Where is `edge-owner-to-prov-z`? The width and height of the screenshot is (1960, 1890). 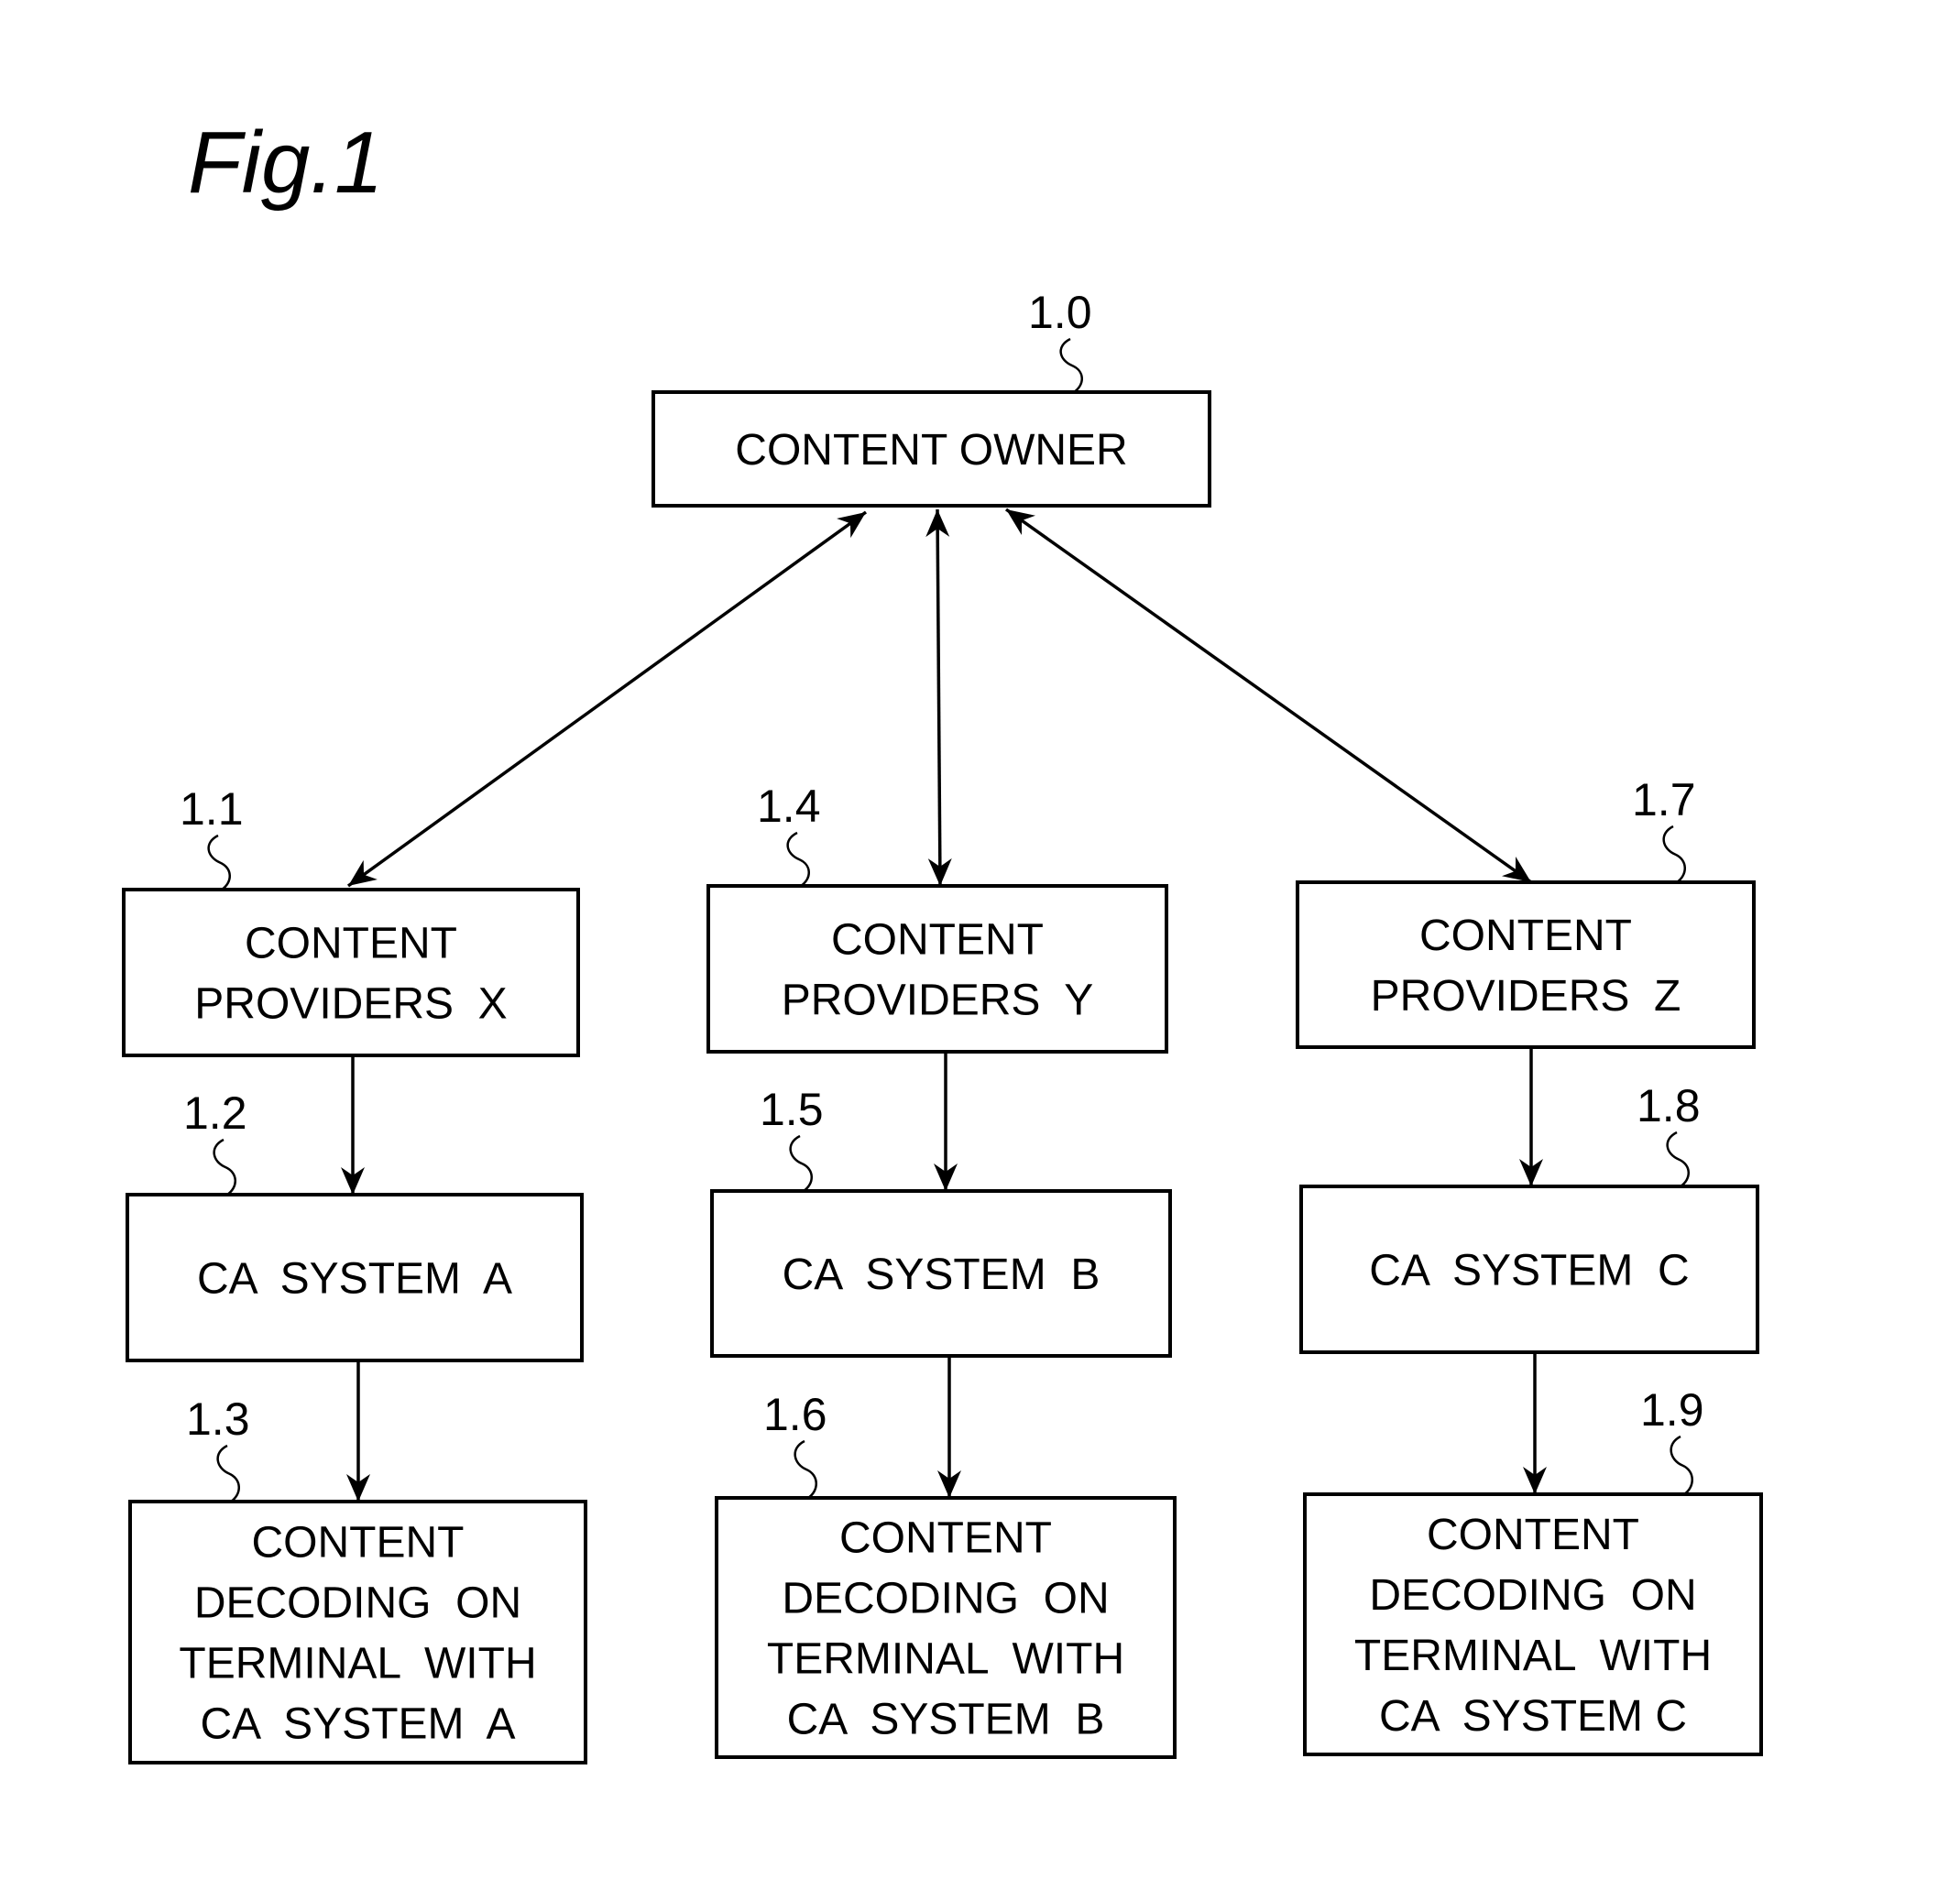 edge-owner-to-prov-z is located at coordinates (1268, 696).